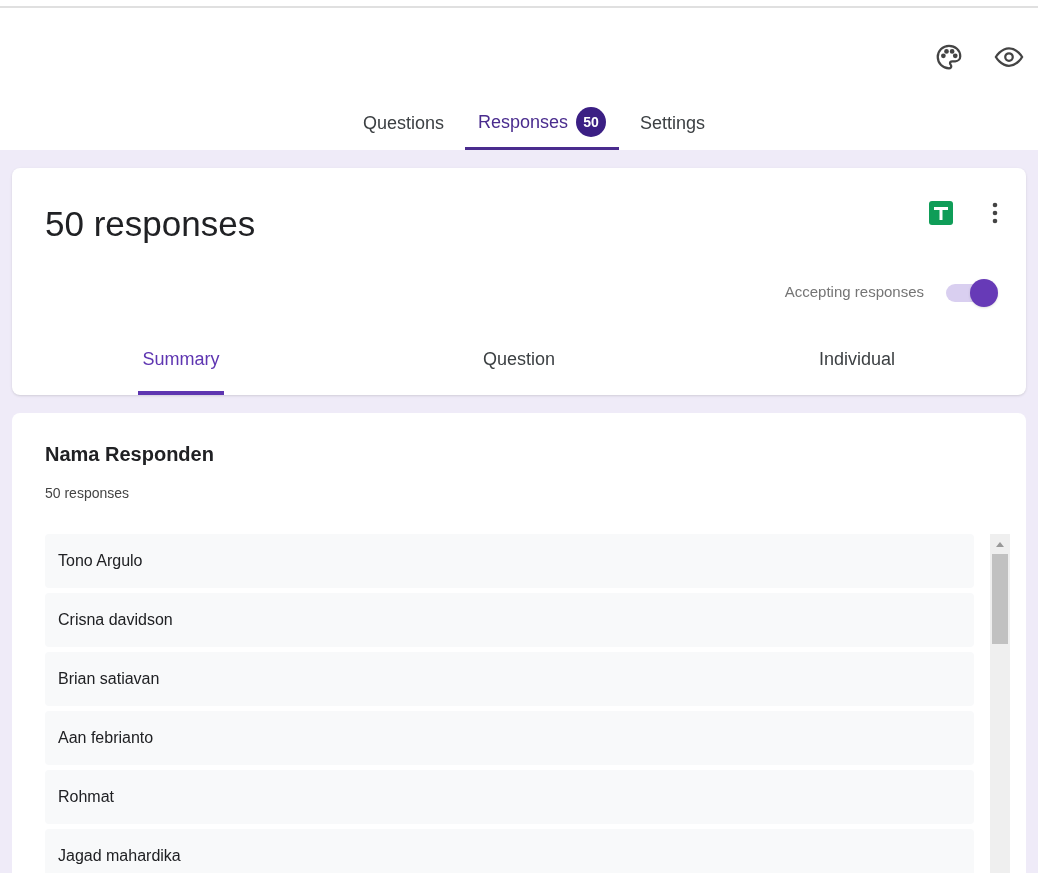 The width and height of the screenshot is (1038, 873). I want to click on responses-heading: 50 responses, so click(150, 224).